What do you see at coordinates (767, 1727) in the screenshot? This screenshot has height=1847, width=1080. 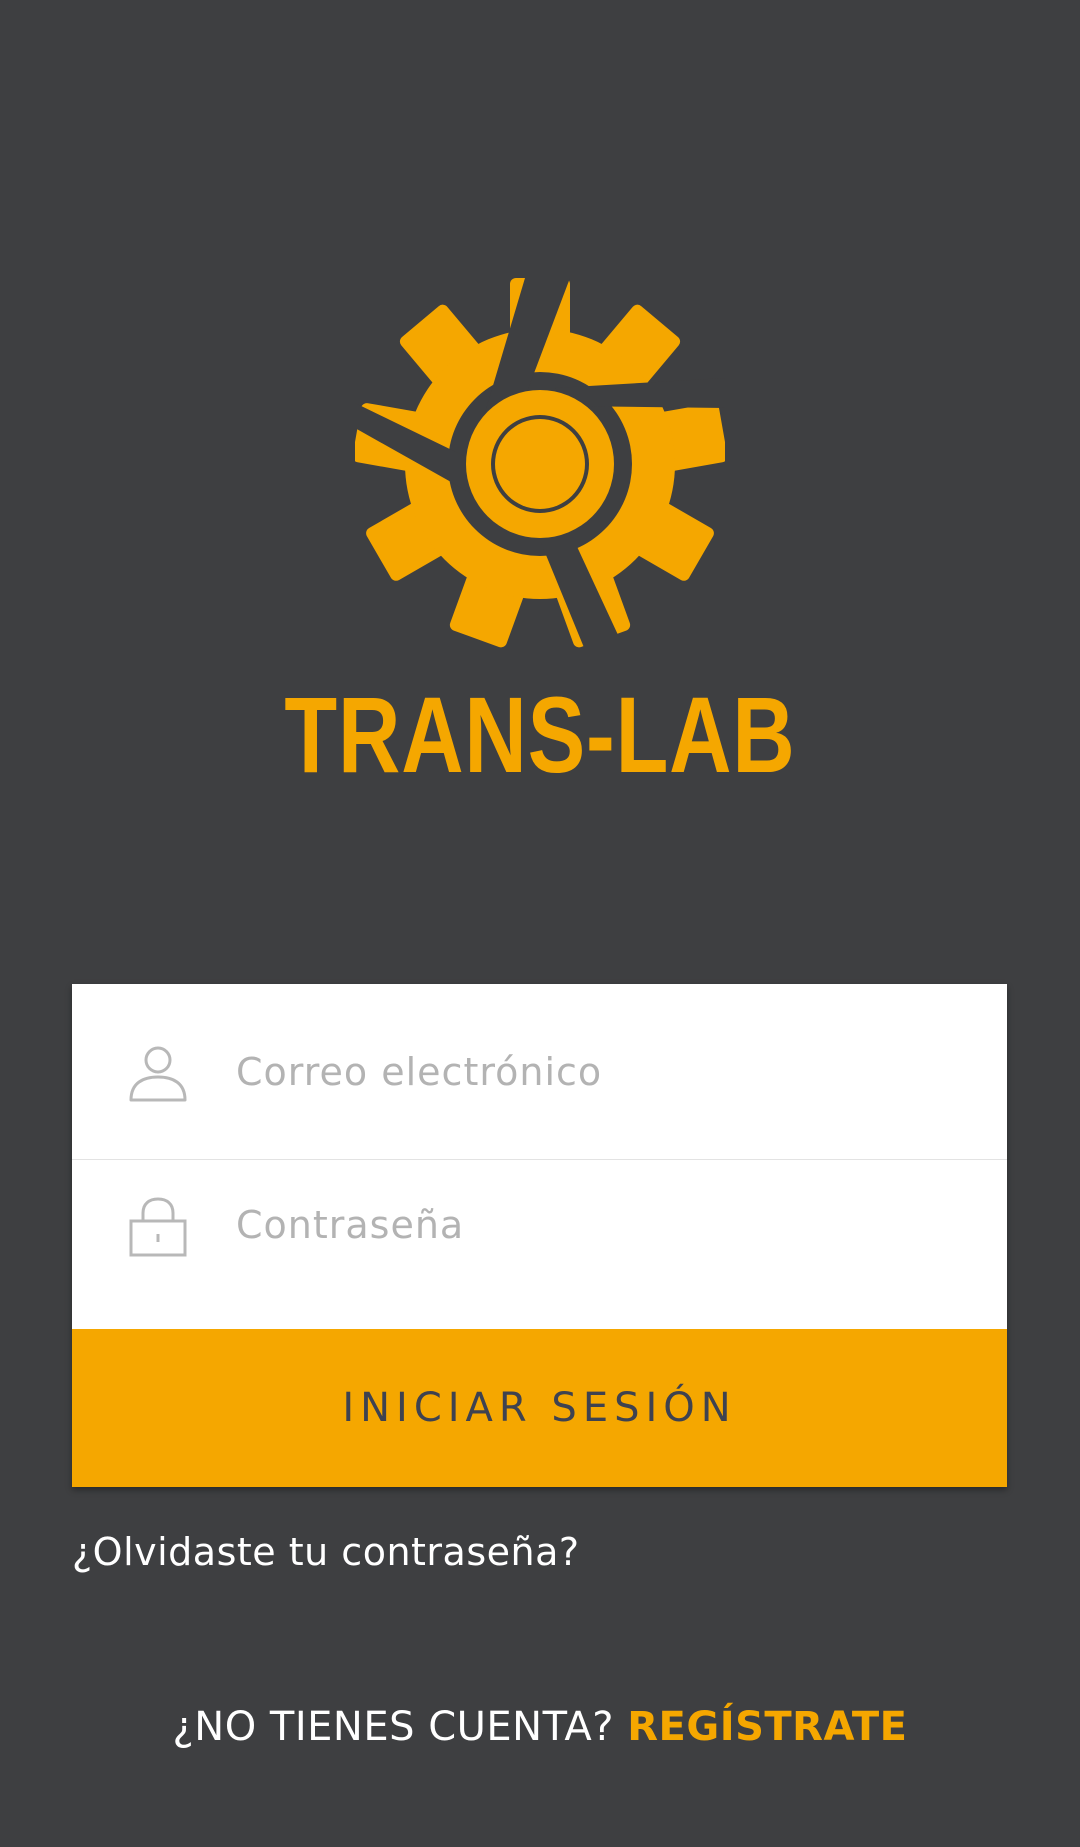 I see `signup-link: REGÍSTRATE` at bounding box center [767, 1727].